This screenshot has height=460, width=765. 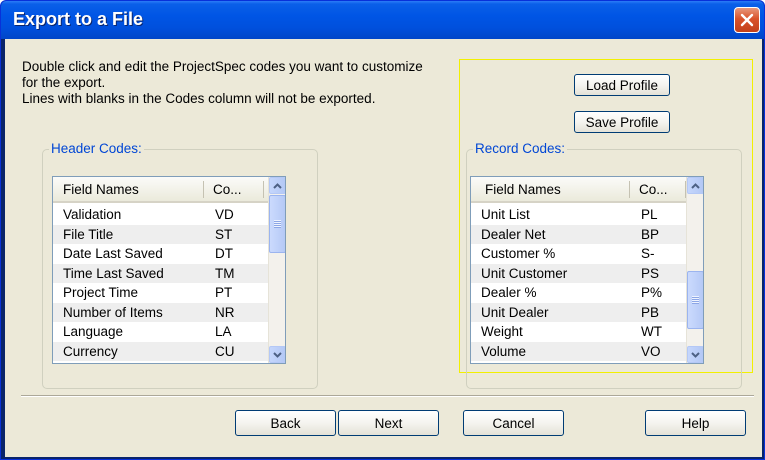 What do you see at coordinates (579, 215) in the screenshot?
I see `list-row: Unit List PL` at bounding box center [579, 215].